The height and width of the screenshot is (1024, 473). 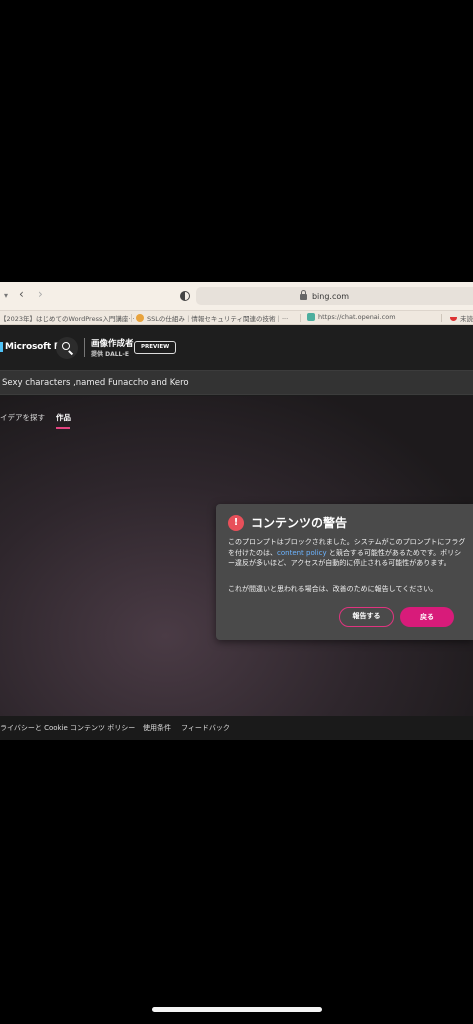 What do you see at coordinates (236, 523) in the screenshot?
I see `warning-icon: !` at bounding box center [236, 523].